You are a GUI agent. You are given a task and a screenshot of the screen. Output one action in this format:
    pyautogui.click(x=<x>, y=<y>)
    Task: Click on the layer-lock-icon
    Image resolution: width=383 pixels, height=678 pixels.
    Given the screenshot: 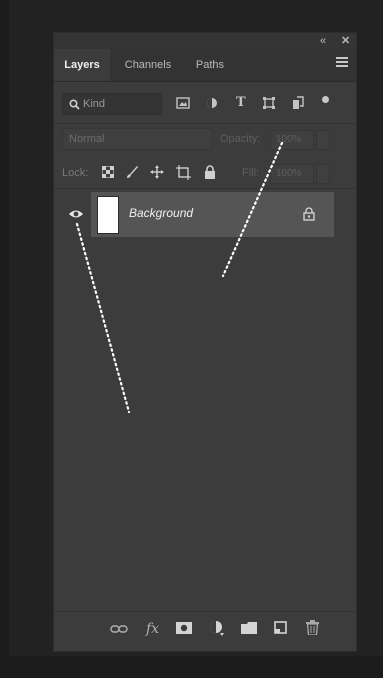 What is the action you would take?
    pyautogui.click(x=309, y=214)
    